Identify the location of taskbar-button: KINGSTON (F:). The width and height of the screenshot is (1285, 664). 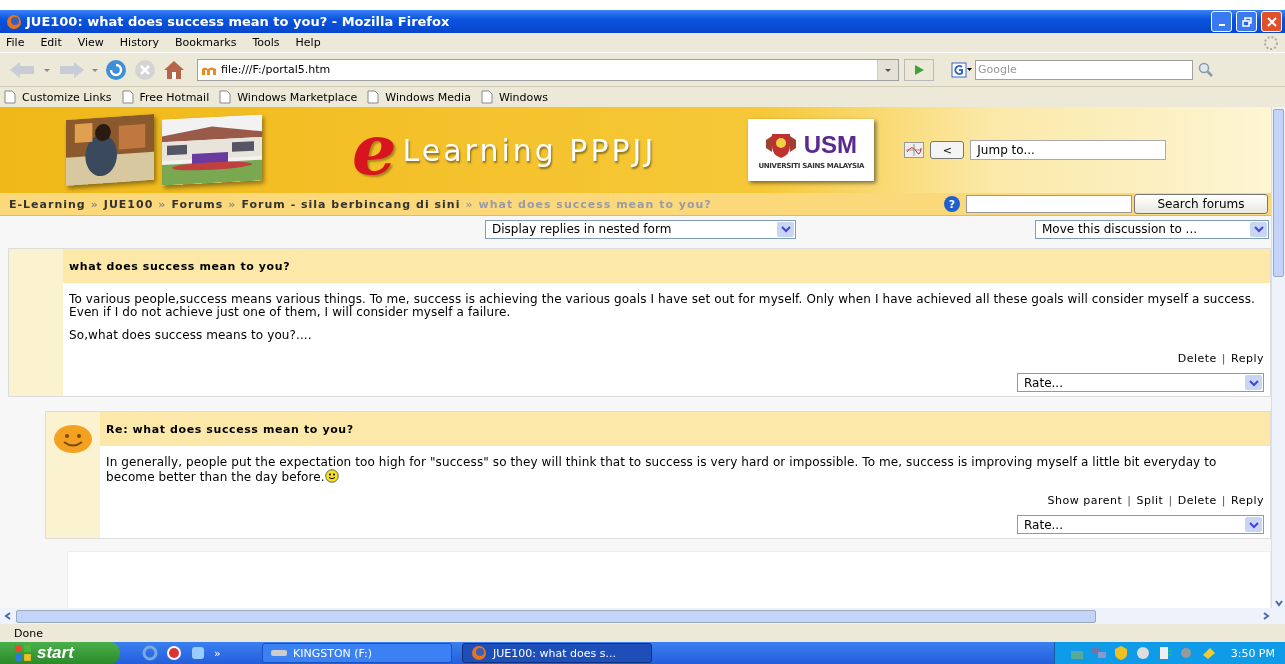
(357, 653).